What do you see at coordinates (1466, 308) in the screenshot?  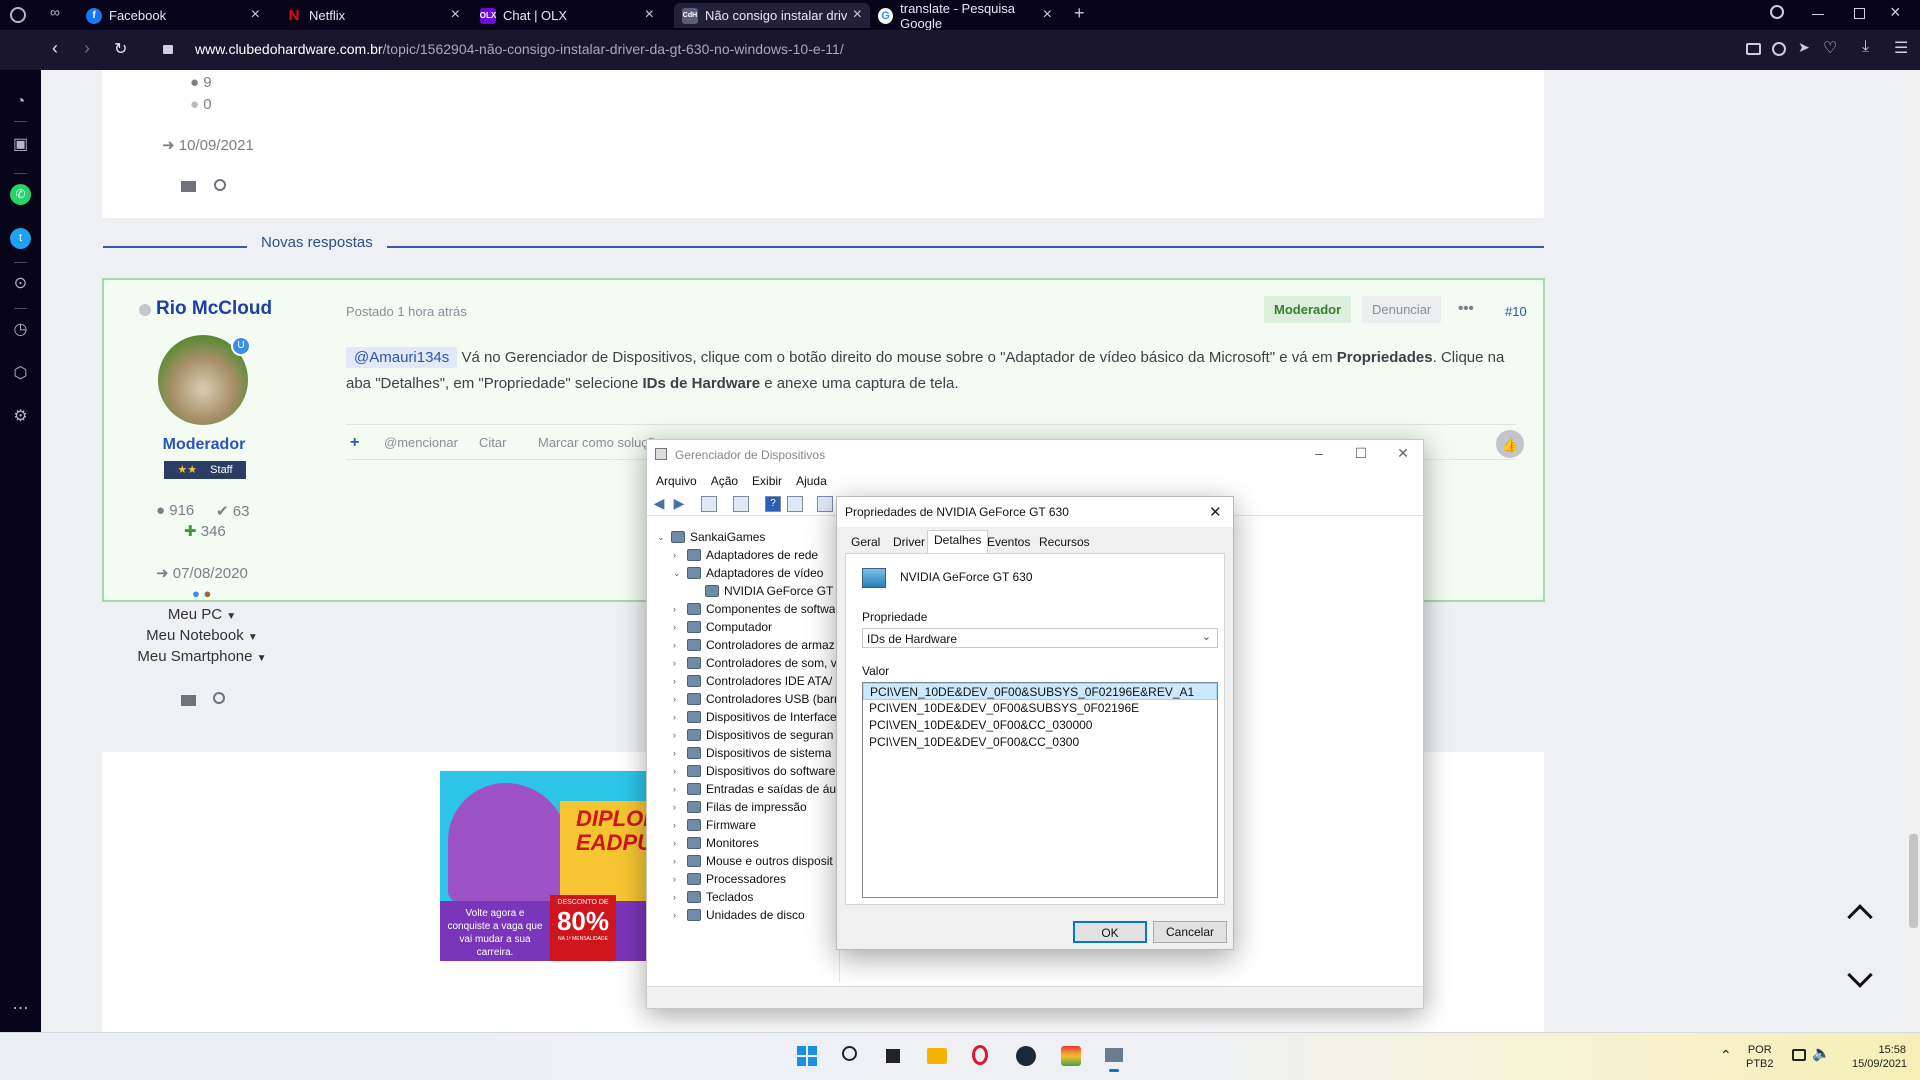 I see `more-options-button: •••` at bounding box center [1466, 308].